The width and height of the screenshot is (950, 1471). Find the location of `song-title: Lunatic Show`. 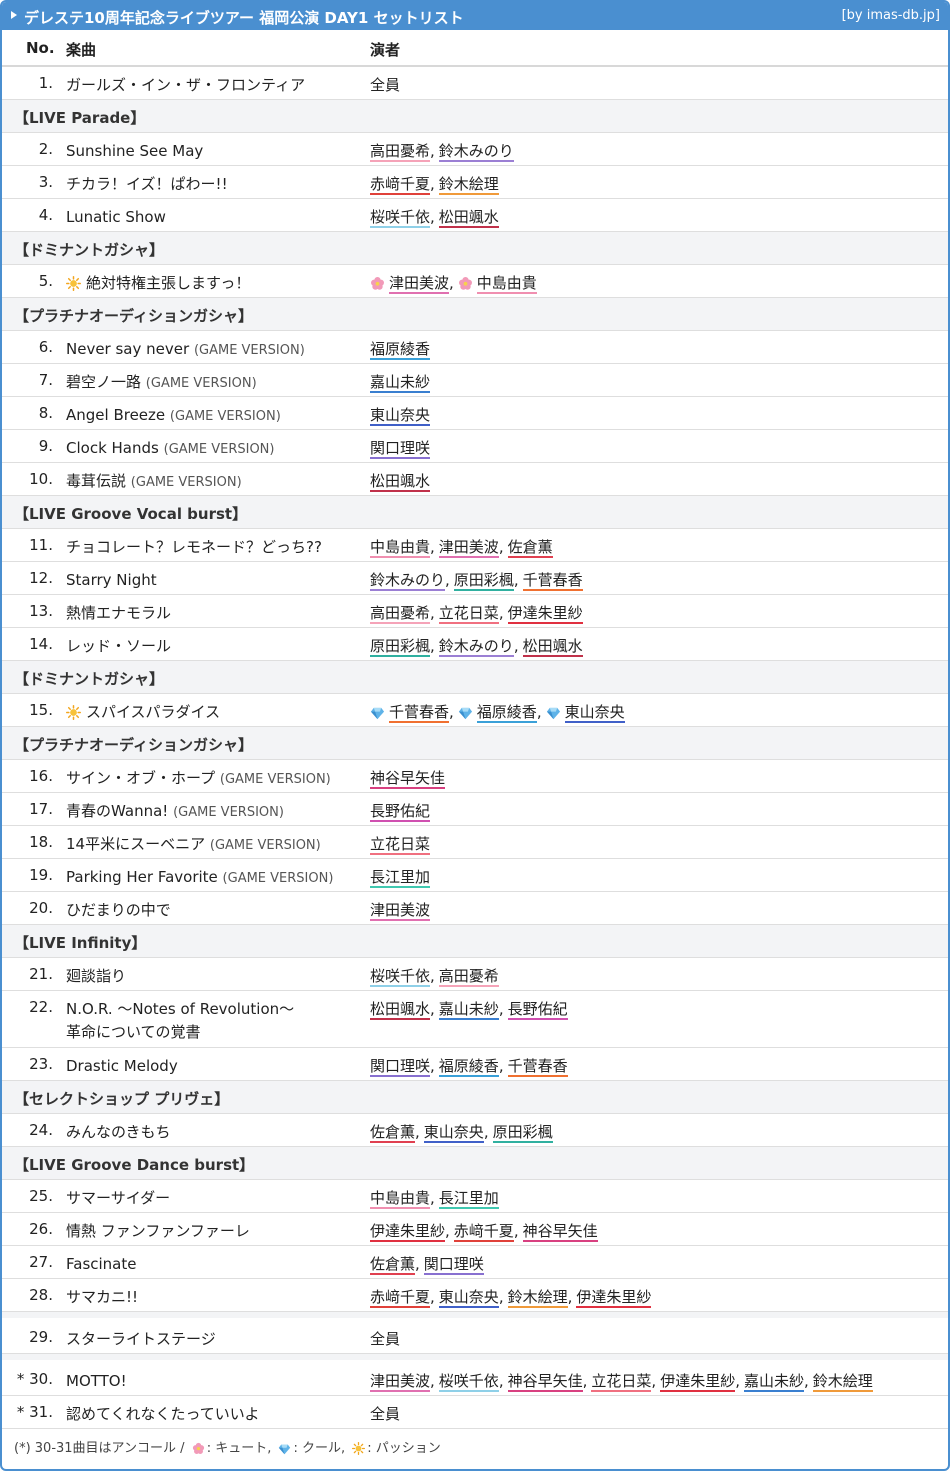

song-title: Lunatic Show is located at coordinates (116, 217).